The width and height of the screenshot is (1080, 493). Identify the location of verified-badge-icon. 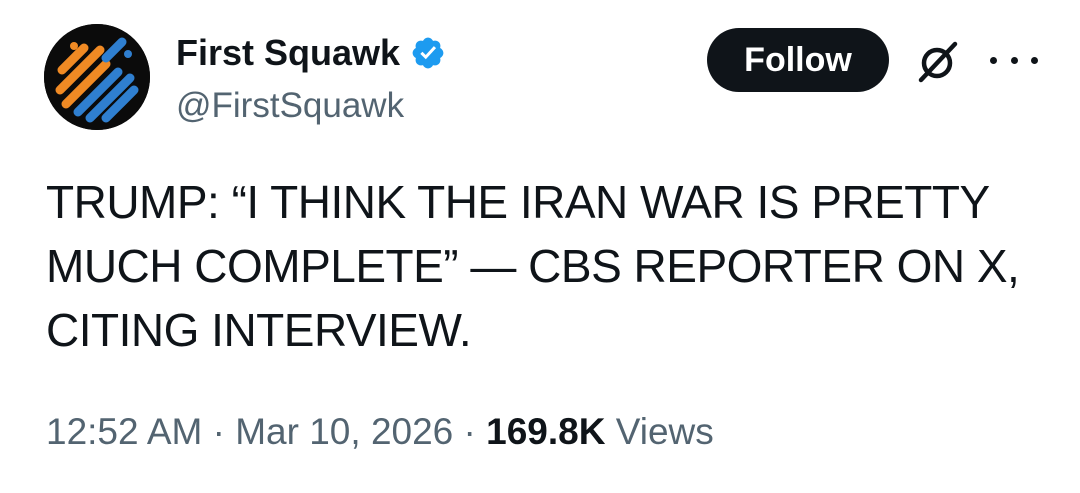
(428, 53).